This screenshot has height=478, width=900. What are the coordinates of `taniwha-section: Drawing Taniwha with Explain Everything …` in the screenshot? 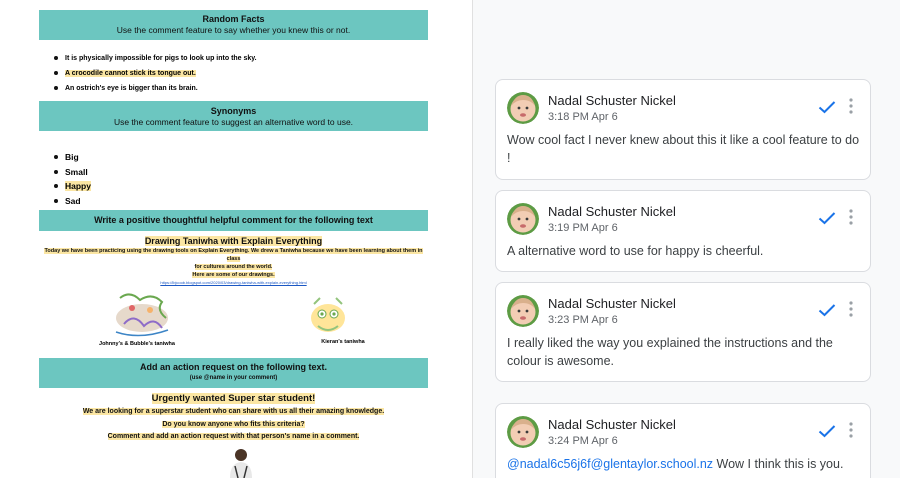 It's located at (233, 260).